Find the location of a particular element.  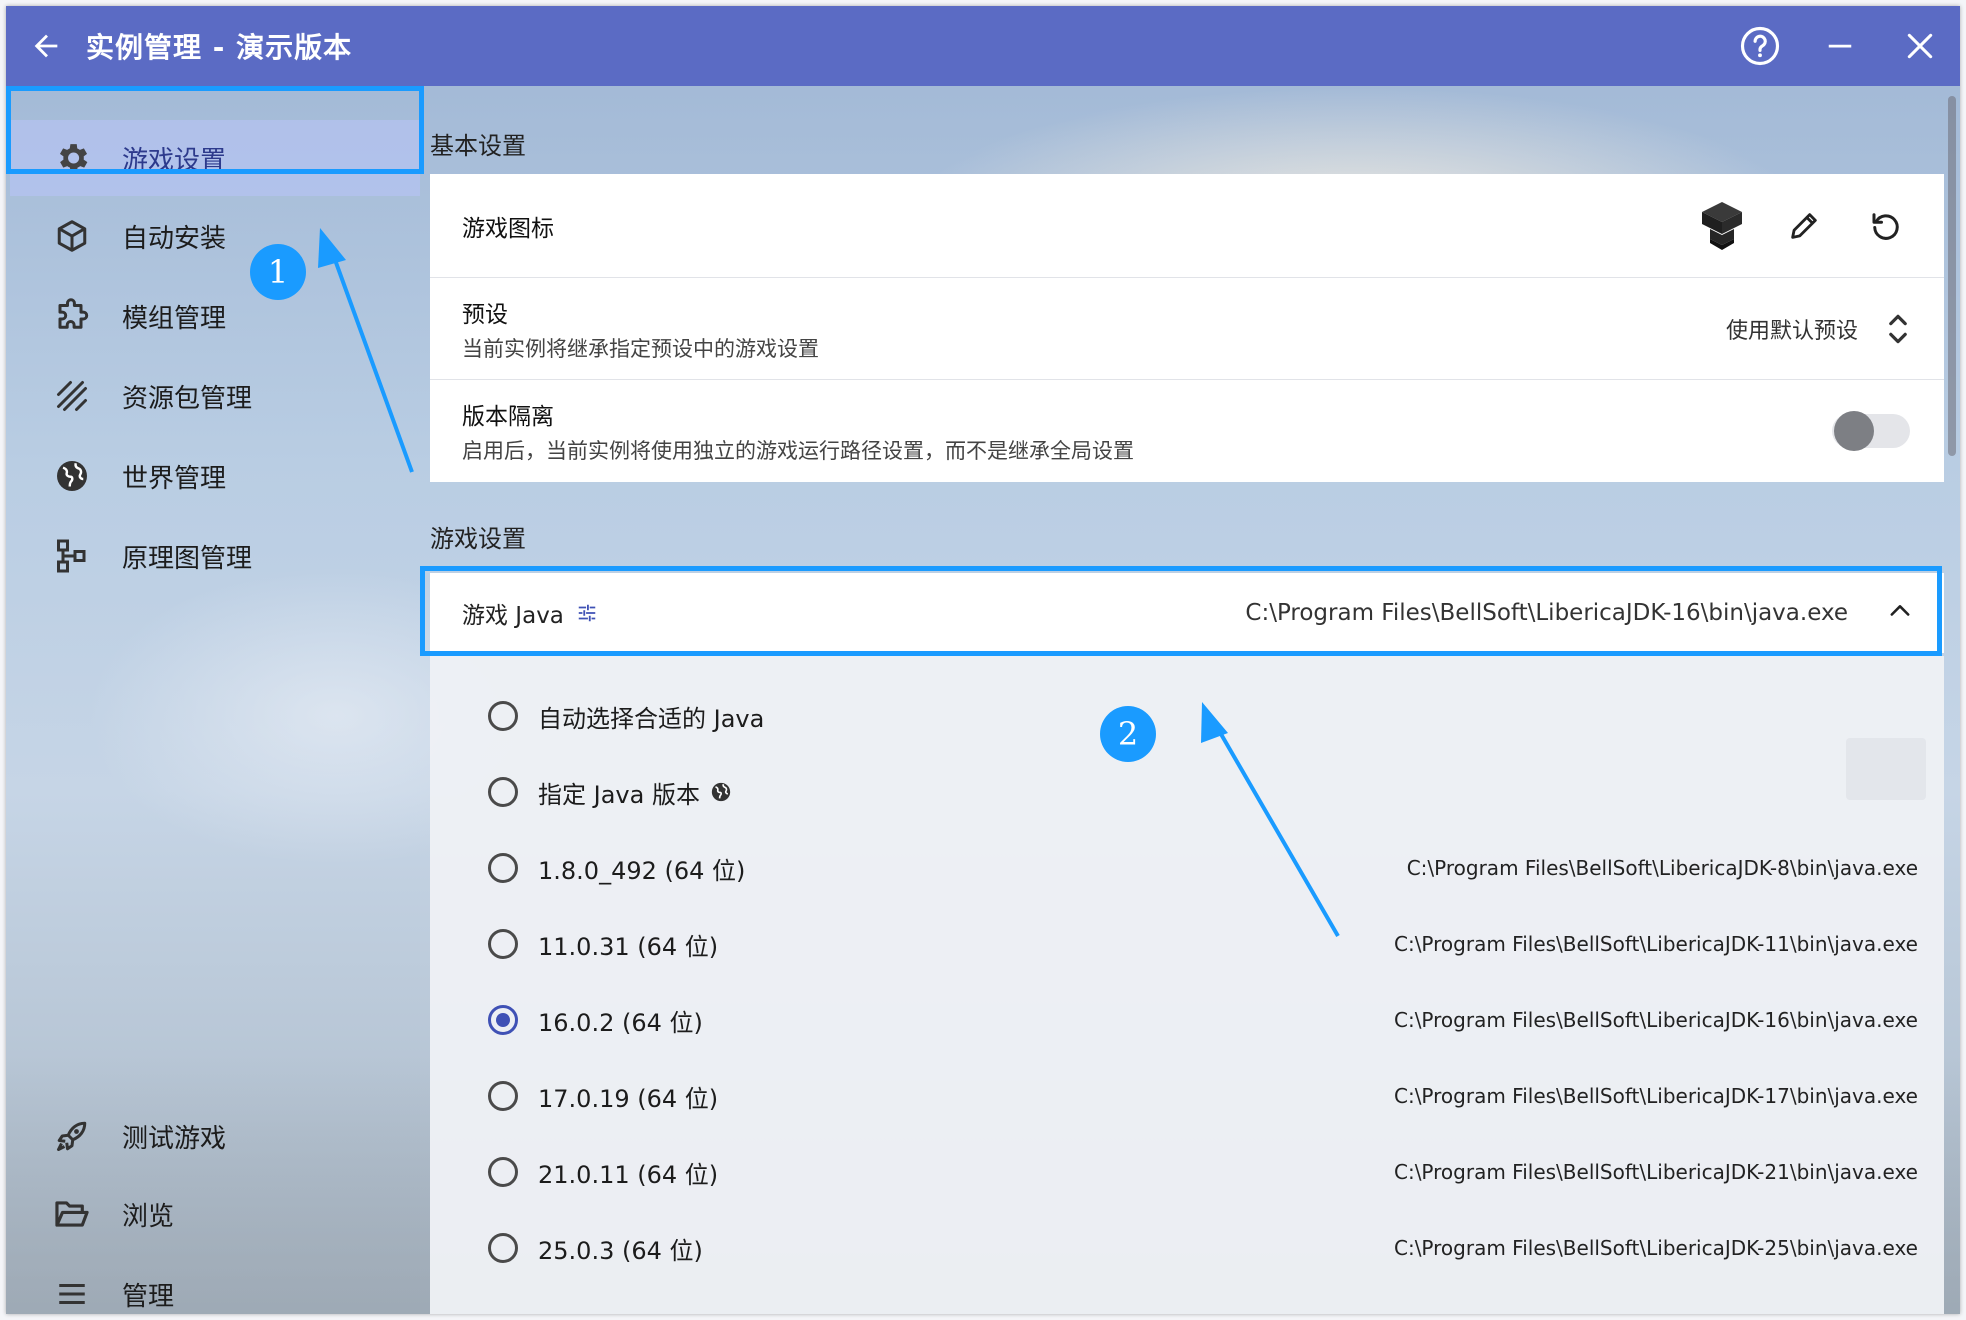

title-bar: 实例管理 - 演示版本 is located at coordinates (983, 46).